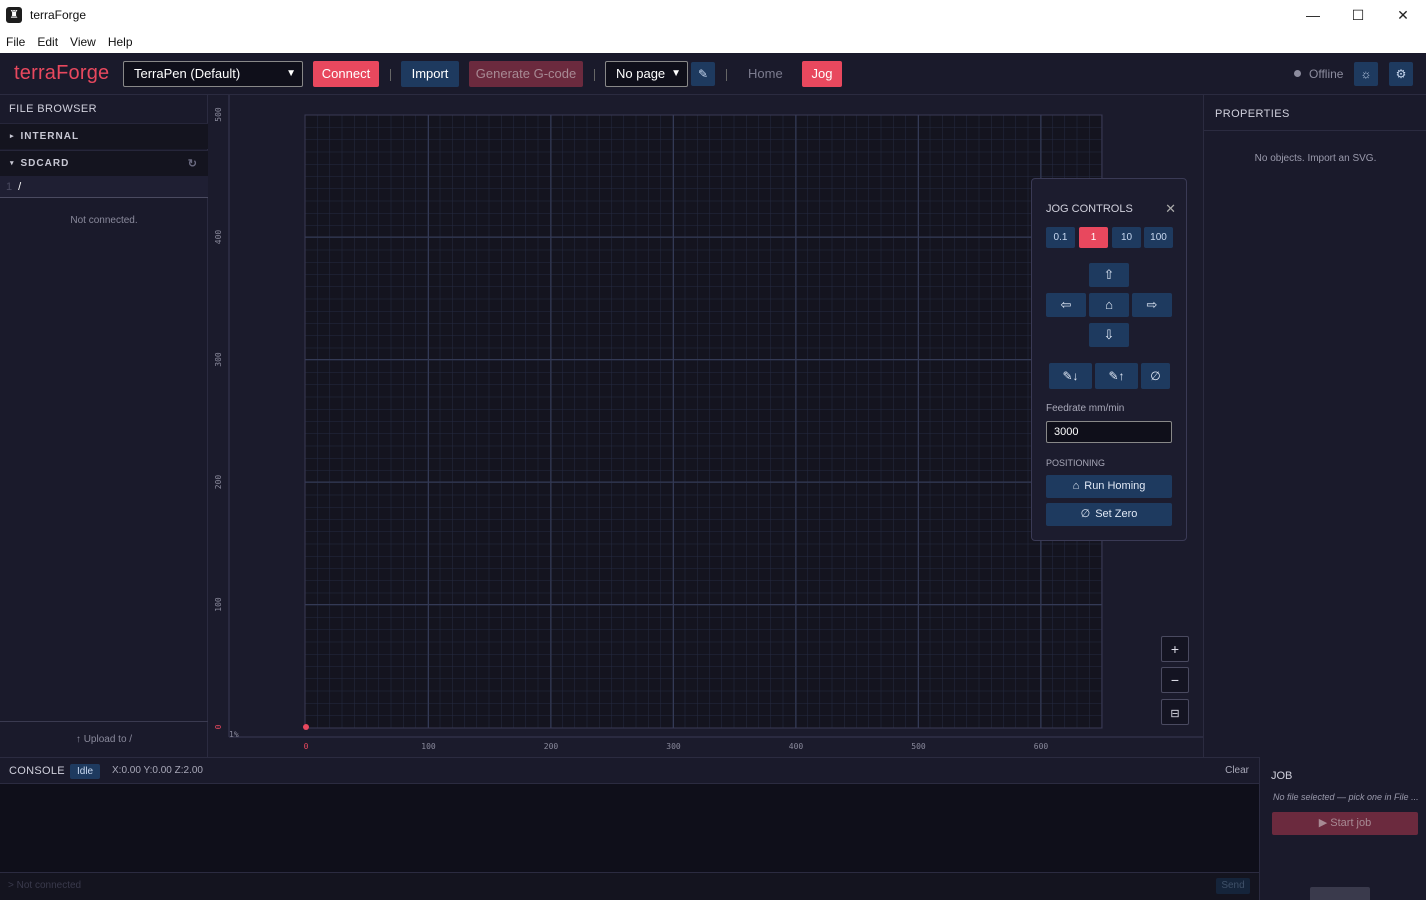  What do you see at coordinates (1109, 486) in the screenshot?
I see `run-homing-button: ⌂ Run Homing` at bounding box center [1109, 486].